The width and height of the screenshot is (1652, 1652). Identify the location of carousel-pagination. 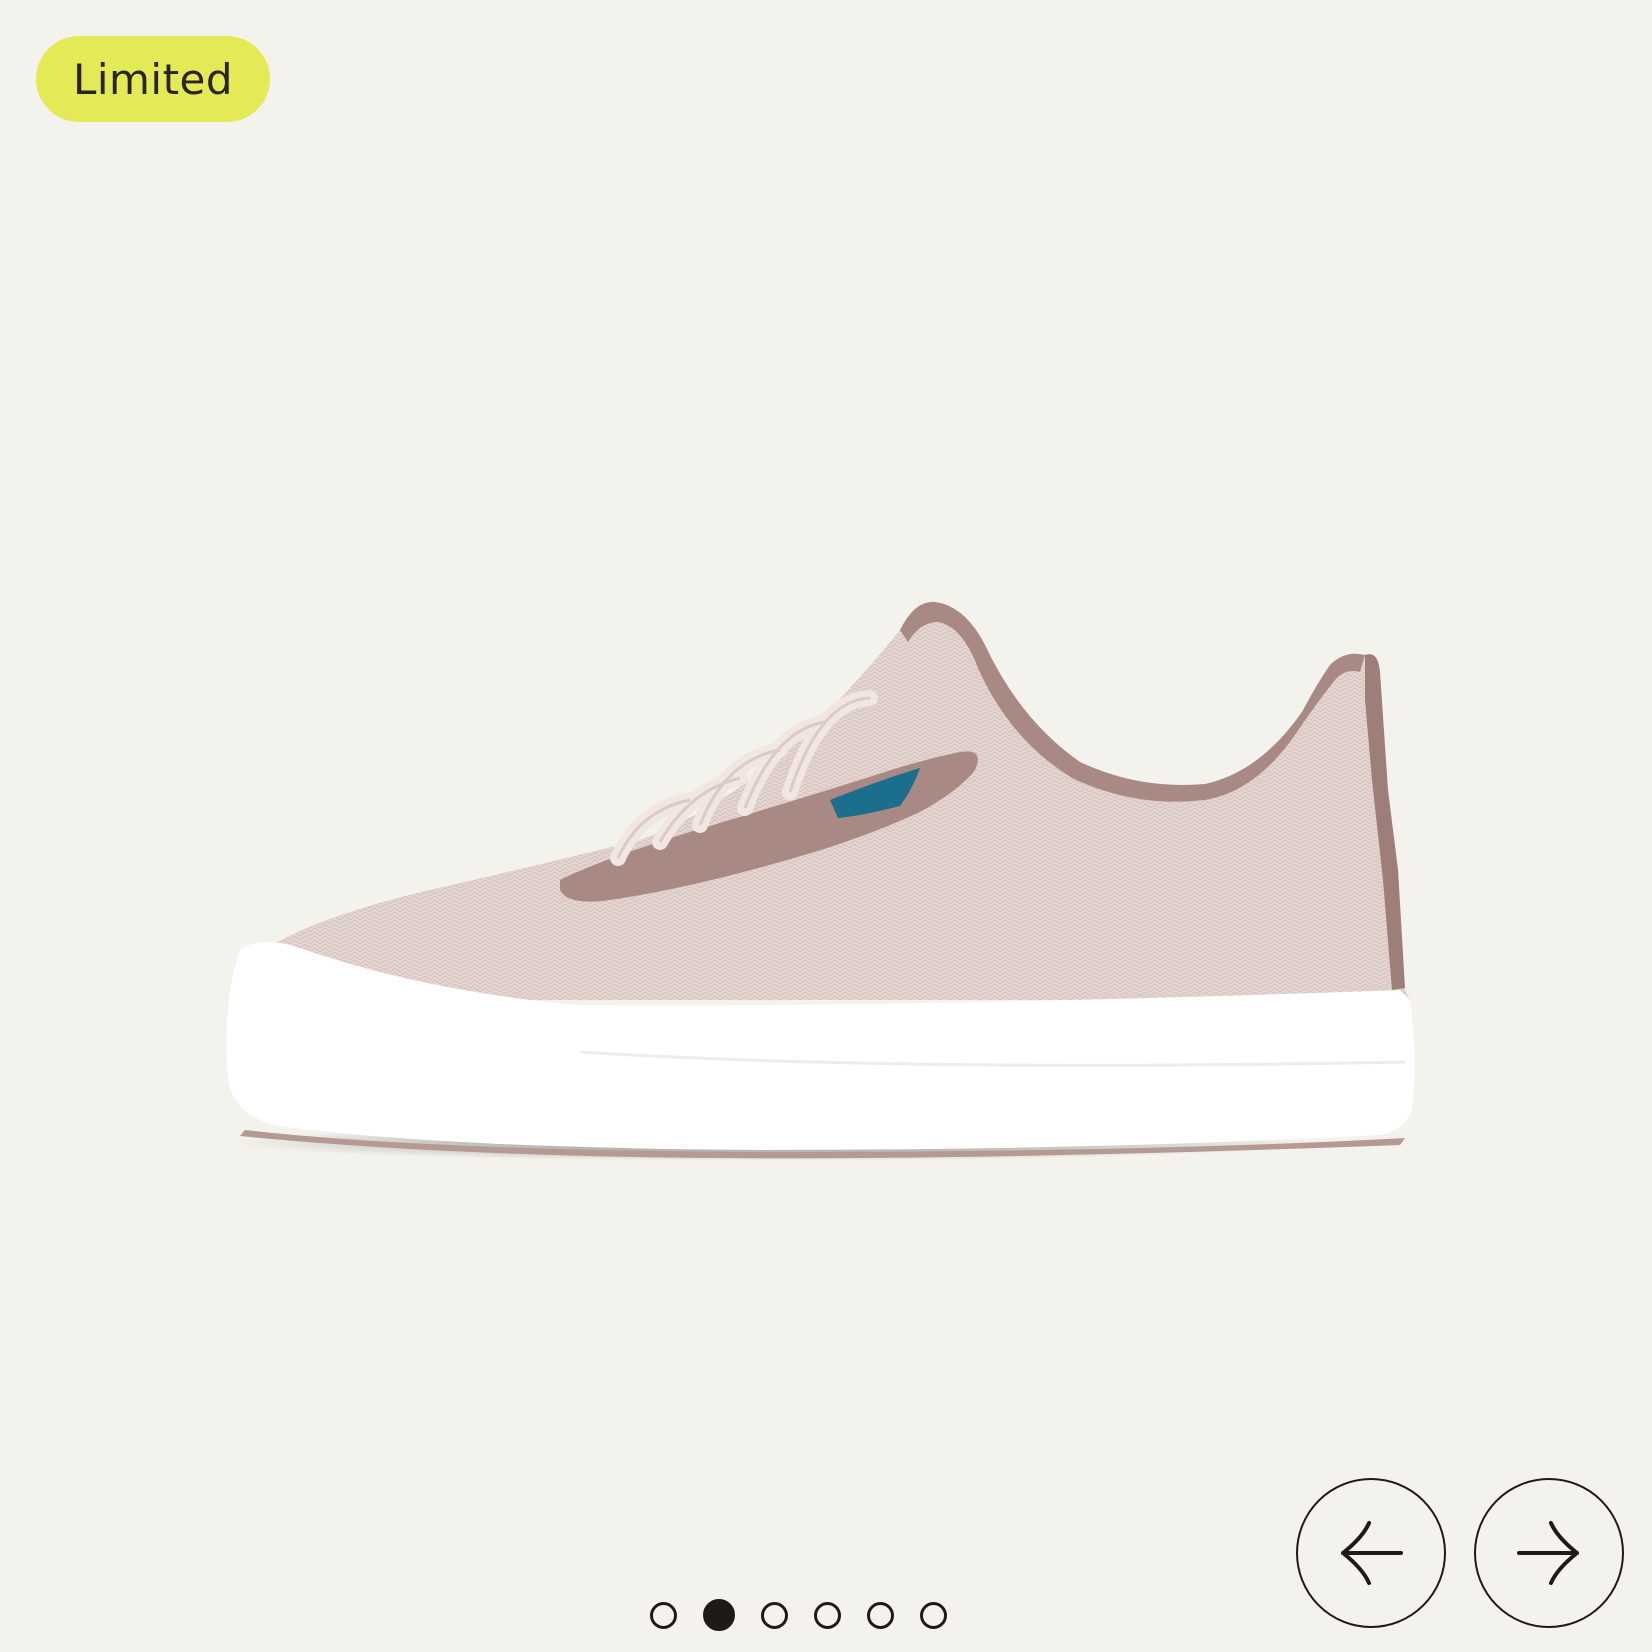
(798, 1615).